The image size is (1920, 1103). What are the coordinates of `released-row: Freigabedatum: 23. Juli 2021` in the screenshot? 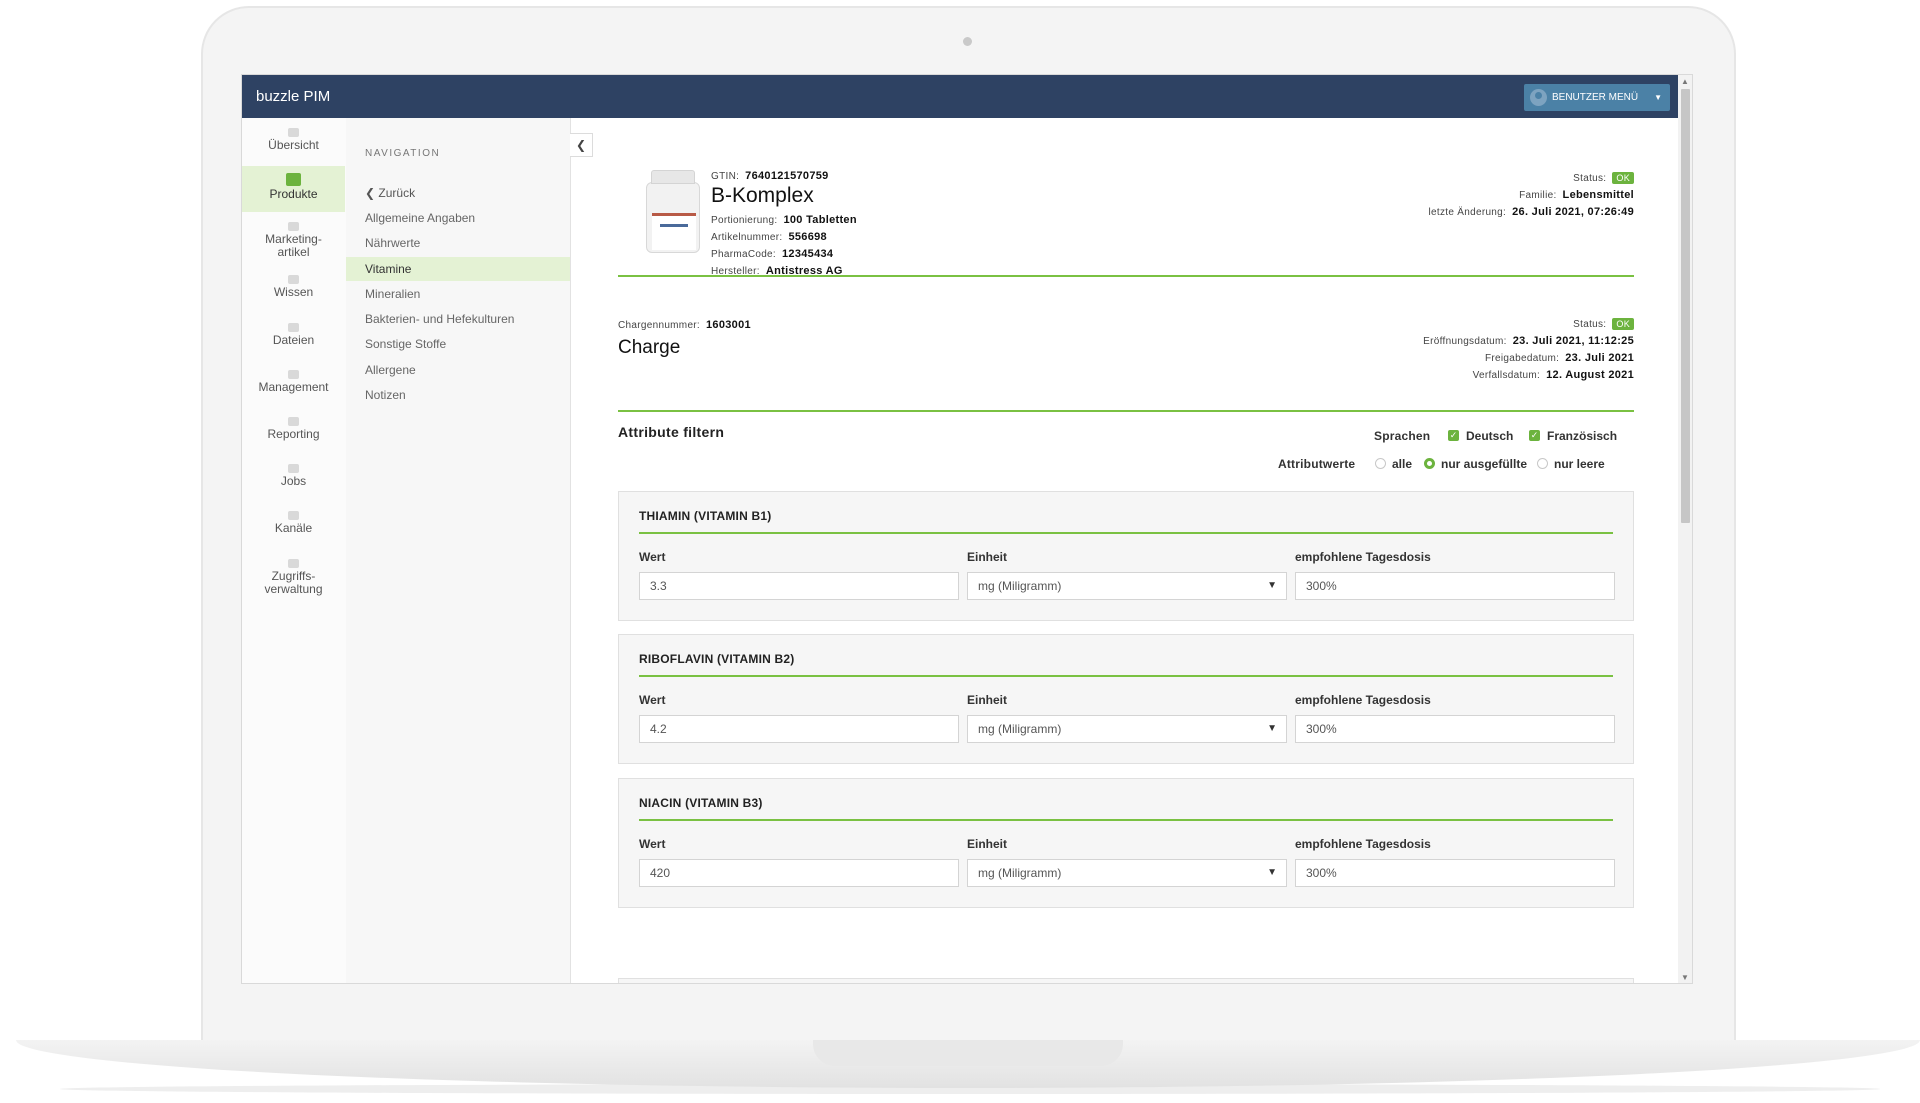 It's located at (1559, 358).